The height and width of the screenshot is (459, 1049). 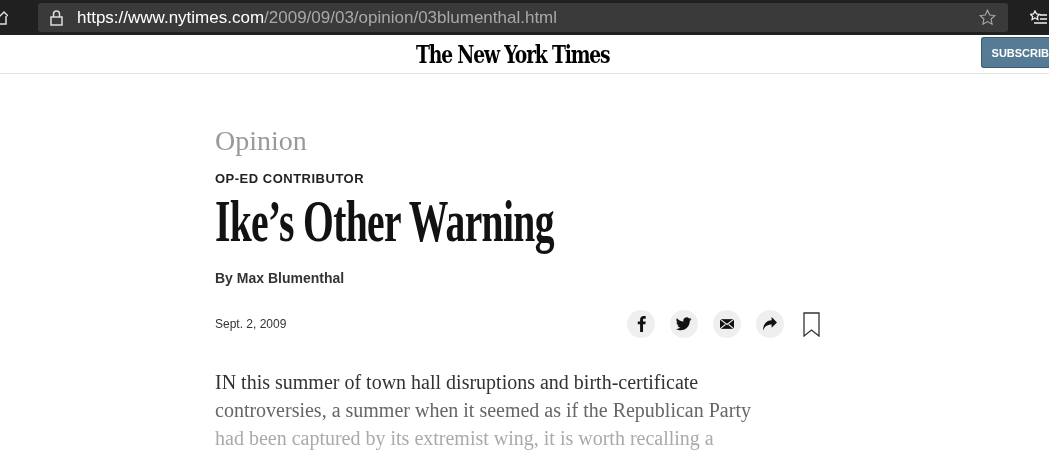 I want to click on share-arrow-icon, so click(x=770, y=324).